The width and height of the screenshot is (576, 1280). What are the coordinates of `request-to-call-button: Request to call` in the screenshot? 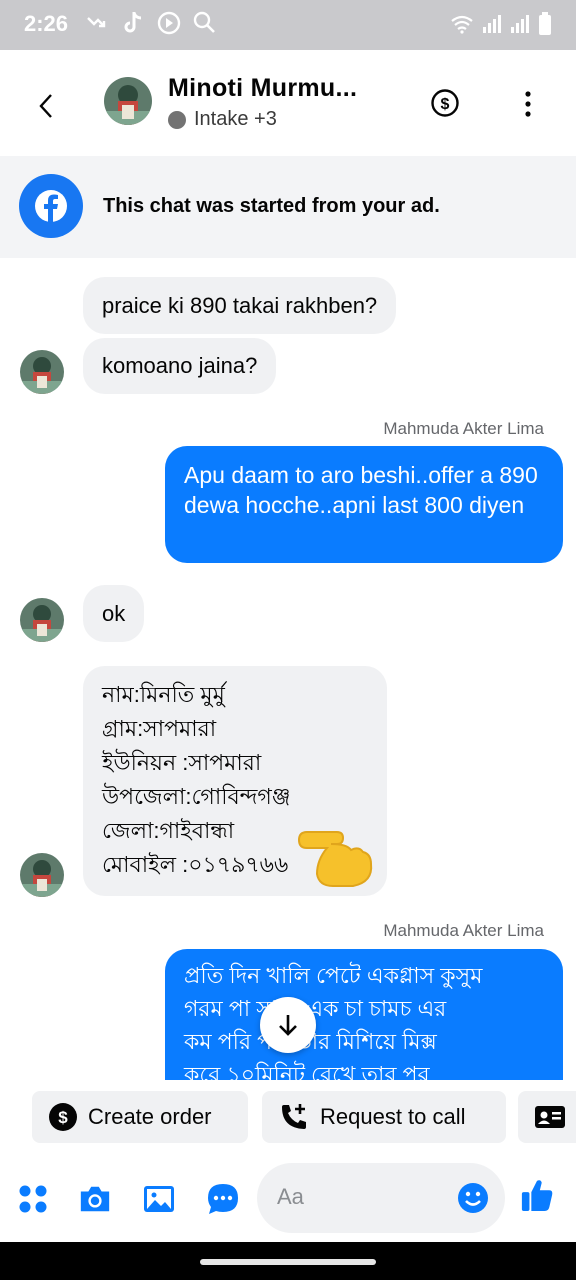 It's located at (384, 1117).